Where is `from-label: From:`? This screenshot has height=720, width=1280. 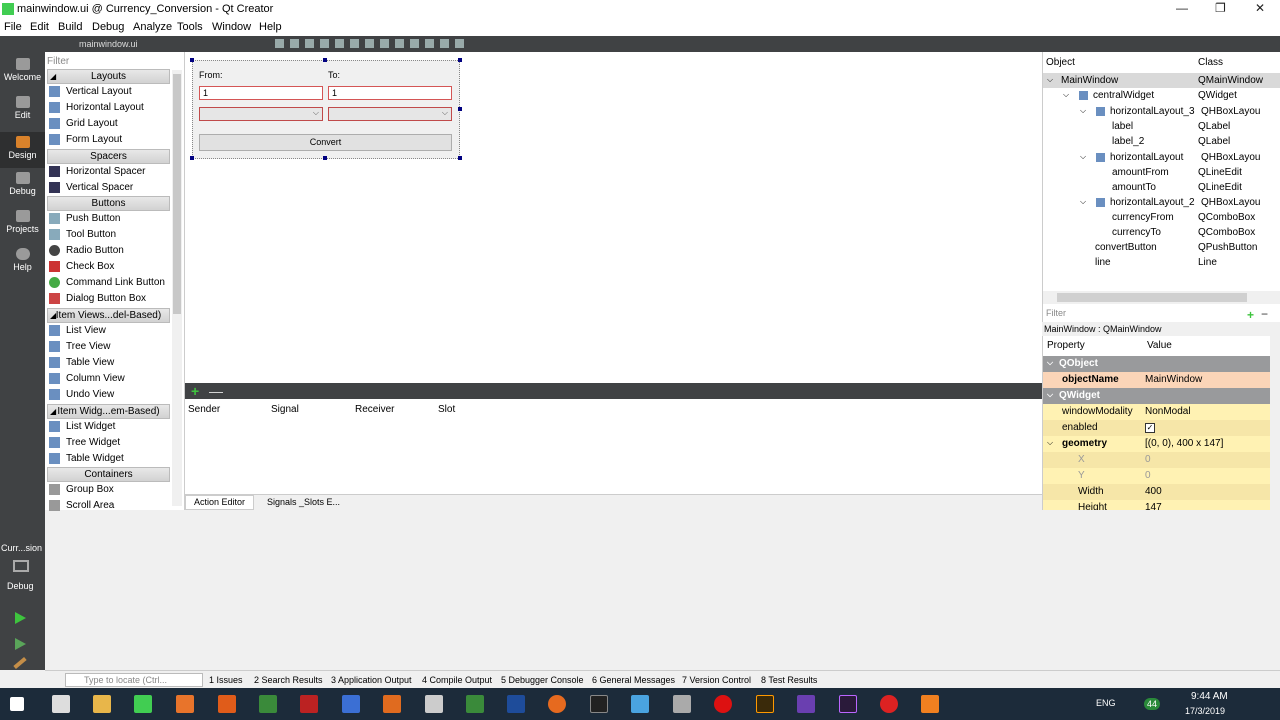
from-label: From: is located at coordinates (211, 75).